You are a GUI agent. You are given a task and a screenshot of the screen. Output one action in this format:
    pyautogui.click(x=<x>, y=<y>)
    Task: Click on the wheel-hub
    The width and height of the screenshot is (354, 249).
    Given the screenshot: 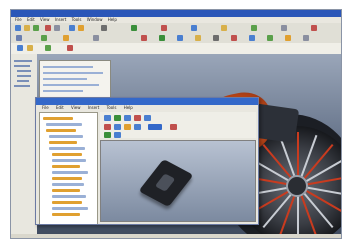 What is the action you would take?
    pyautogui.click(x=297, y=186)
    